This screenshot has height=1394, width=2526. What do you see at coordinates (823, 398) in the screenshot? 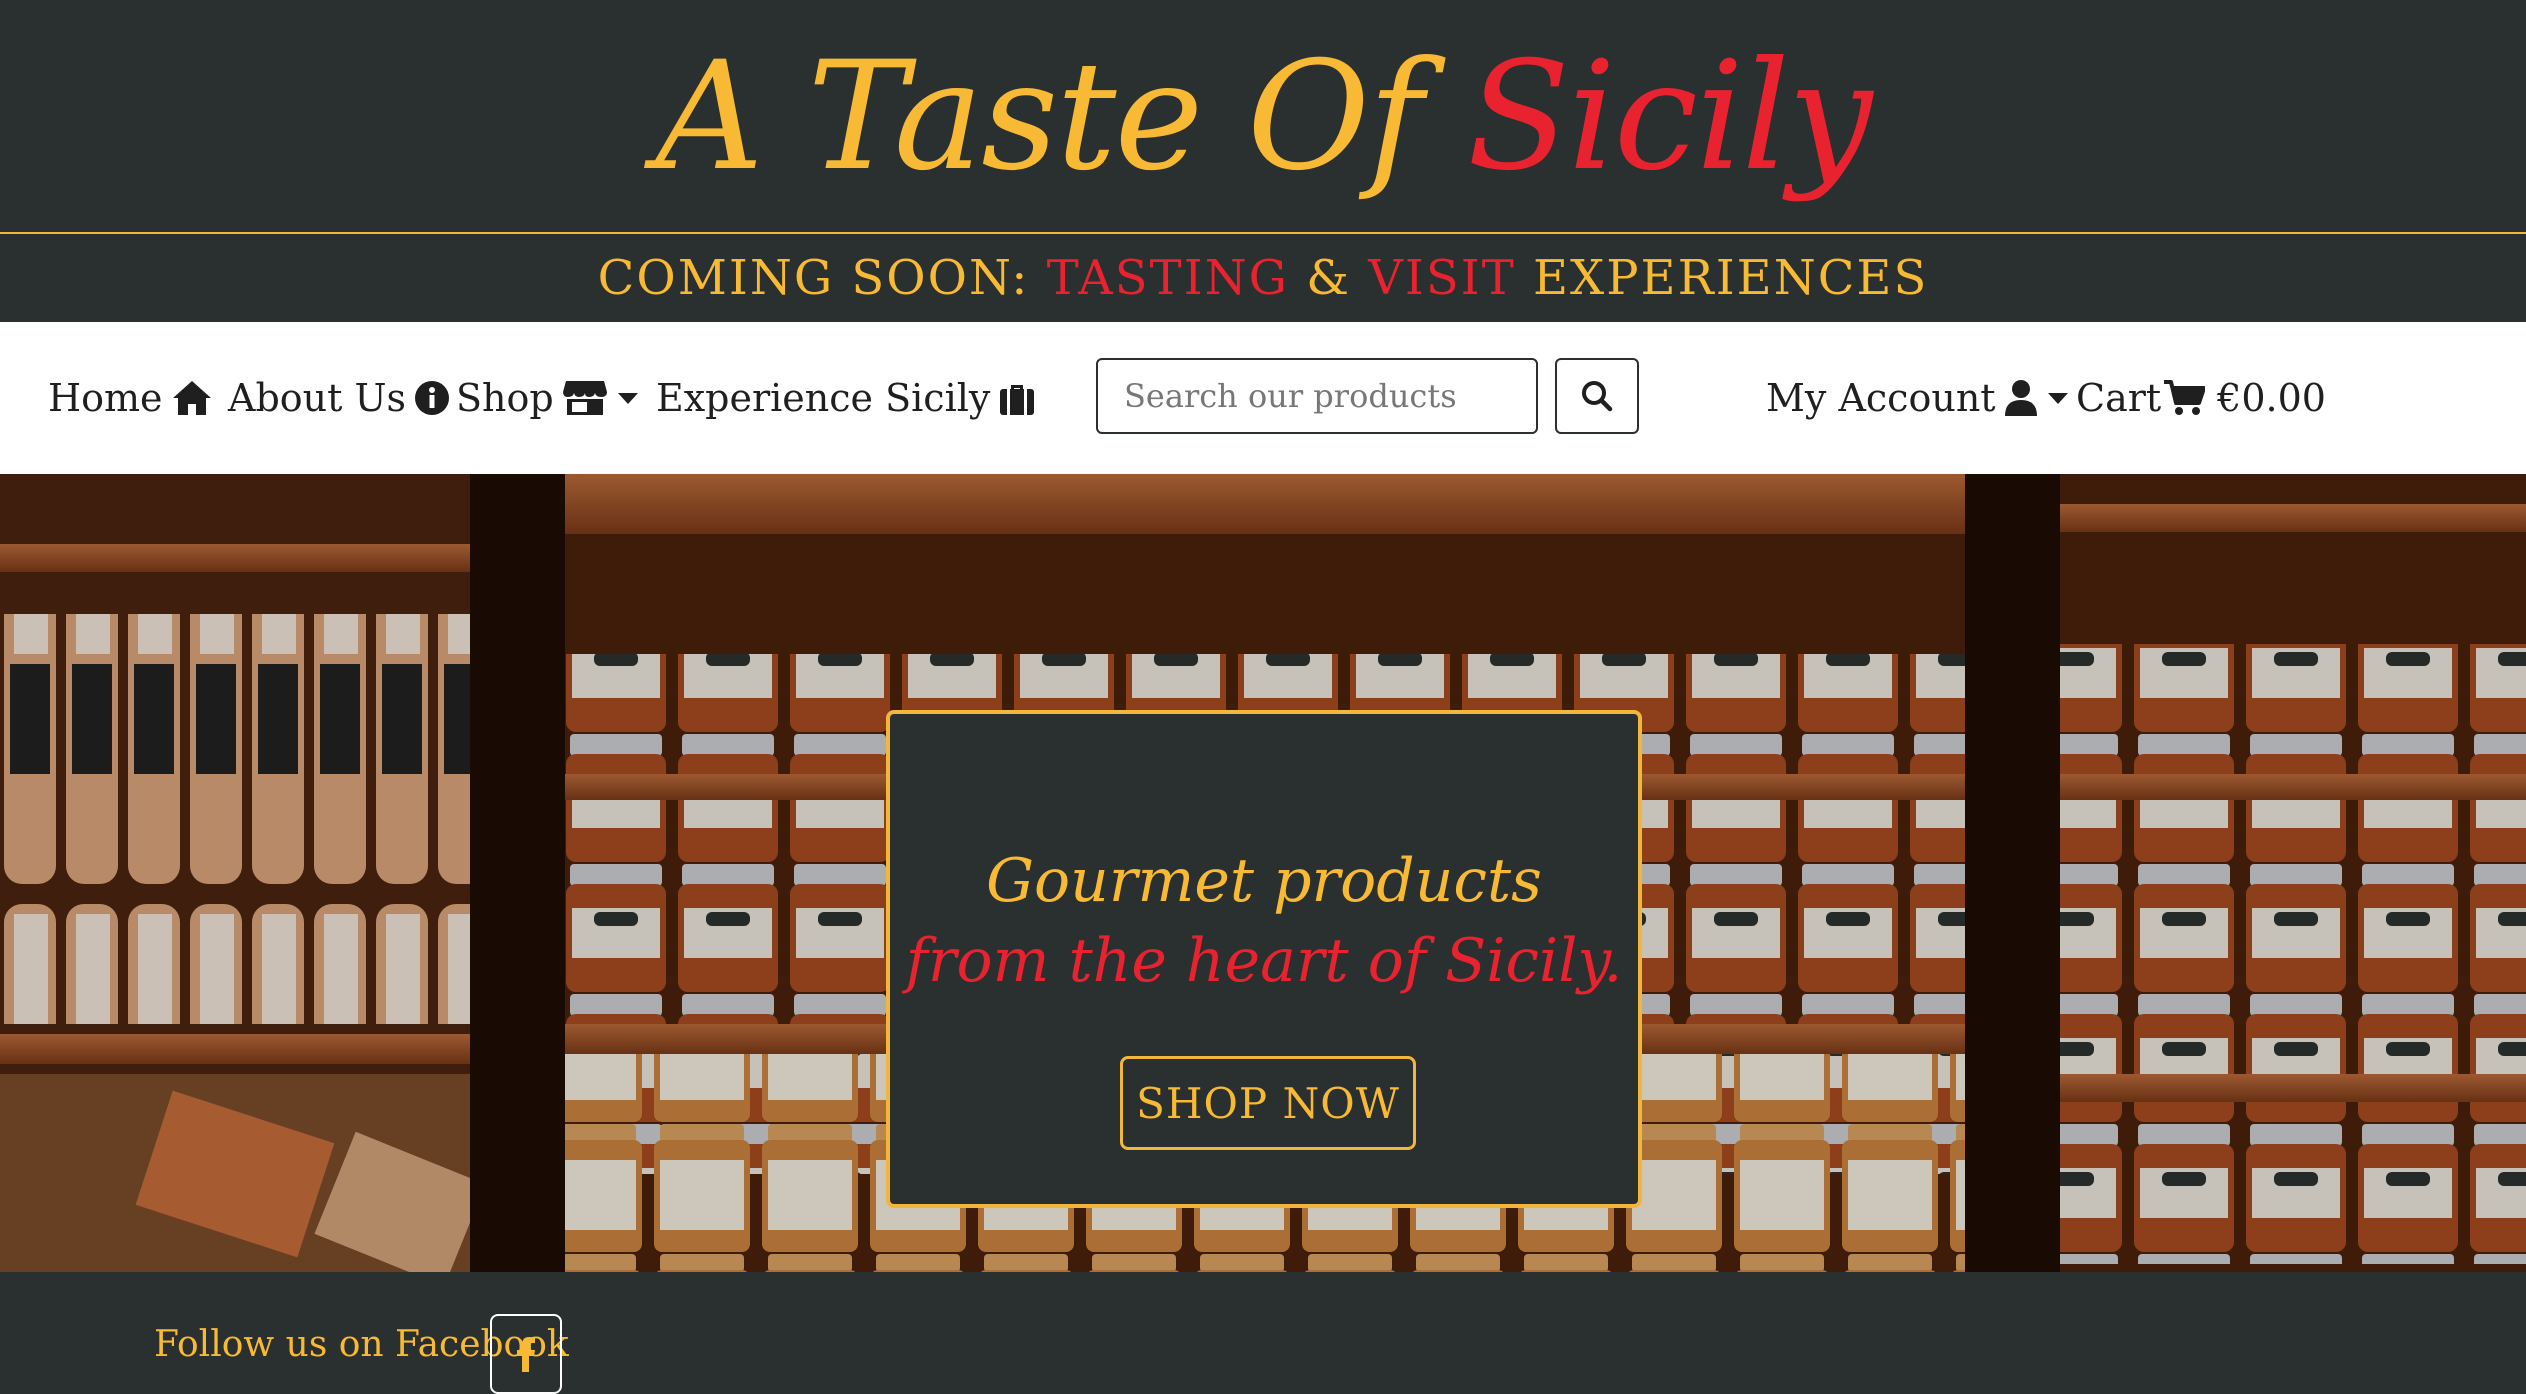
I see `nav-experience-label: Experience Sicily` at bounding box center [823, 398].